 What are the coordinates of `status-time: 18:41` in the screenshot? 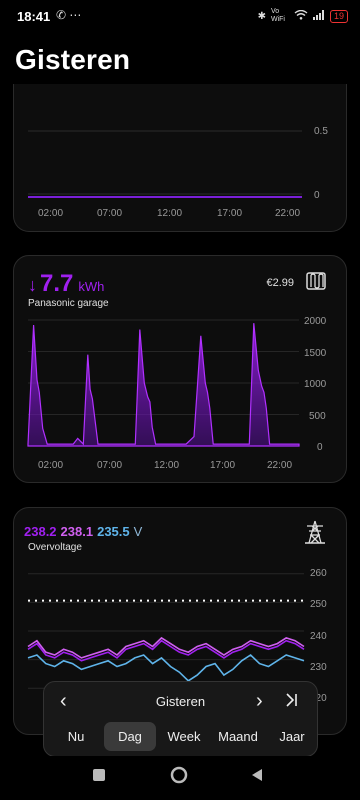 It's located at (34, 16).